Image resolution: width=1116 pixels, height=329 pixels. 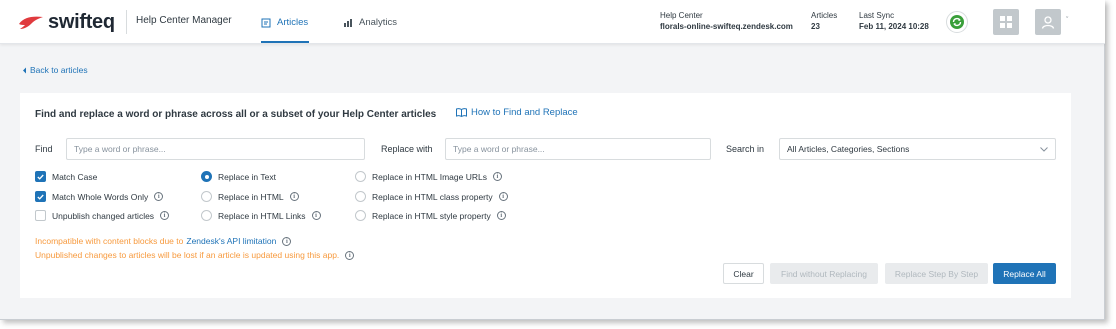 What do you see at coordinates (936, 273) in the screenshot?
I see `replace-step-by-step-button: Replace Step By Step` at bounding box center [936, 273].